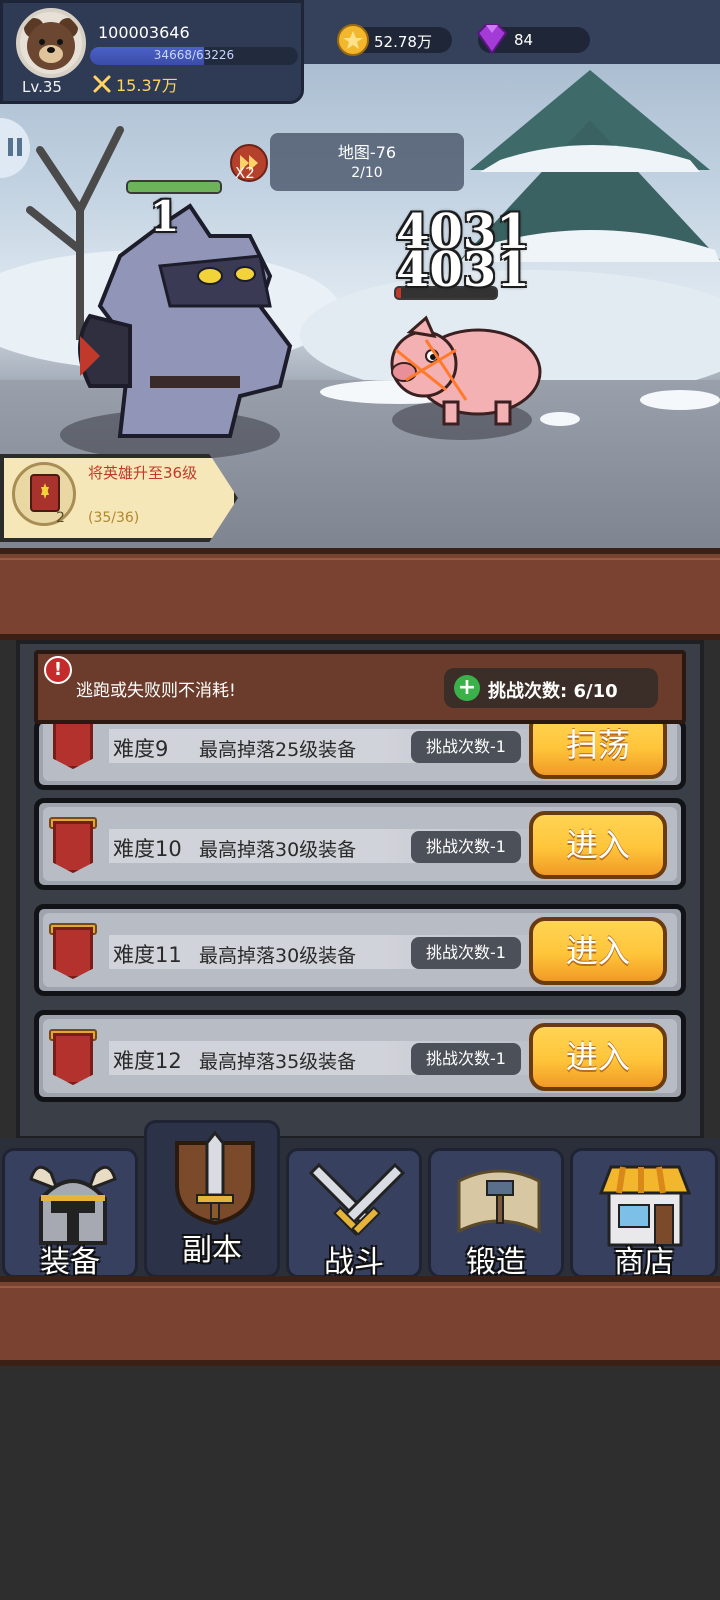 Image resolution: width=720 pixels, height=1600 pixels. I want to click on drop-info: 最高掉落25级装备, so click(278, 750).